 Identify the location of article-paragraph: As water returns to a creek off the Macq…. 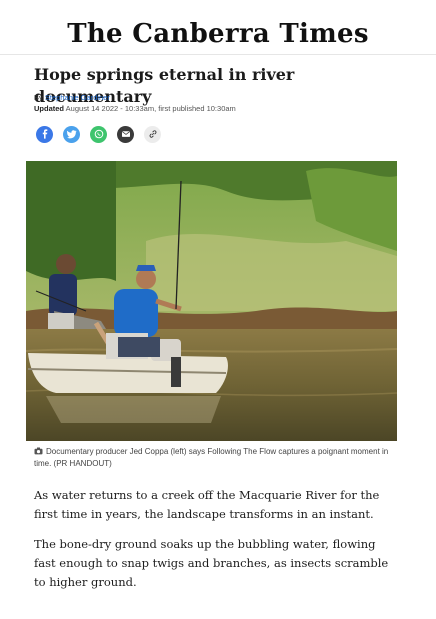
(207, 504).